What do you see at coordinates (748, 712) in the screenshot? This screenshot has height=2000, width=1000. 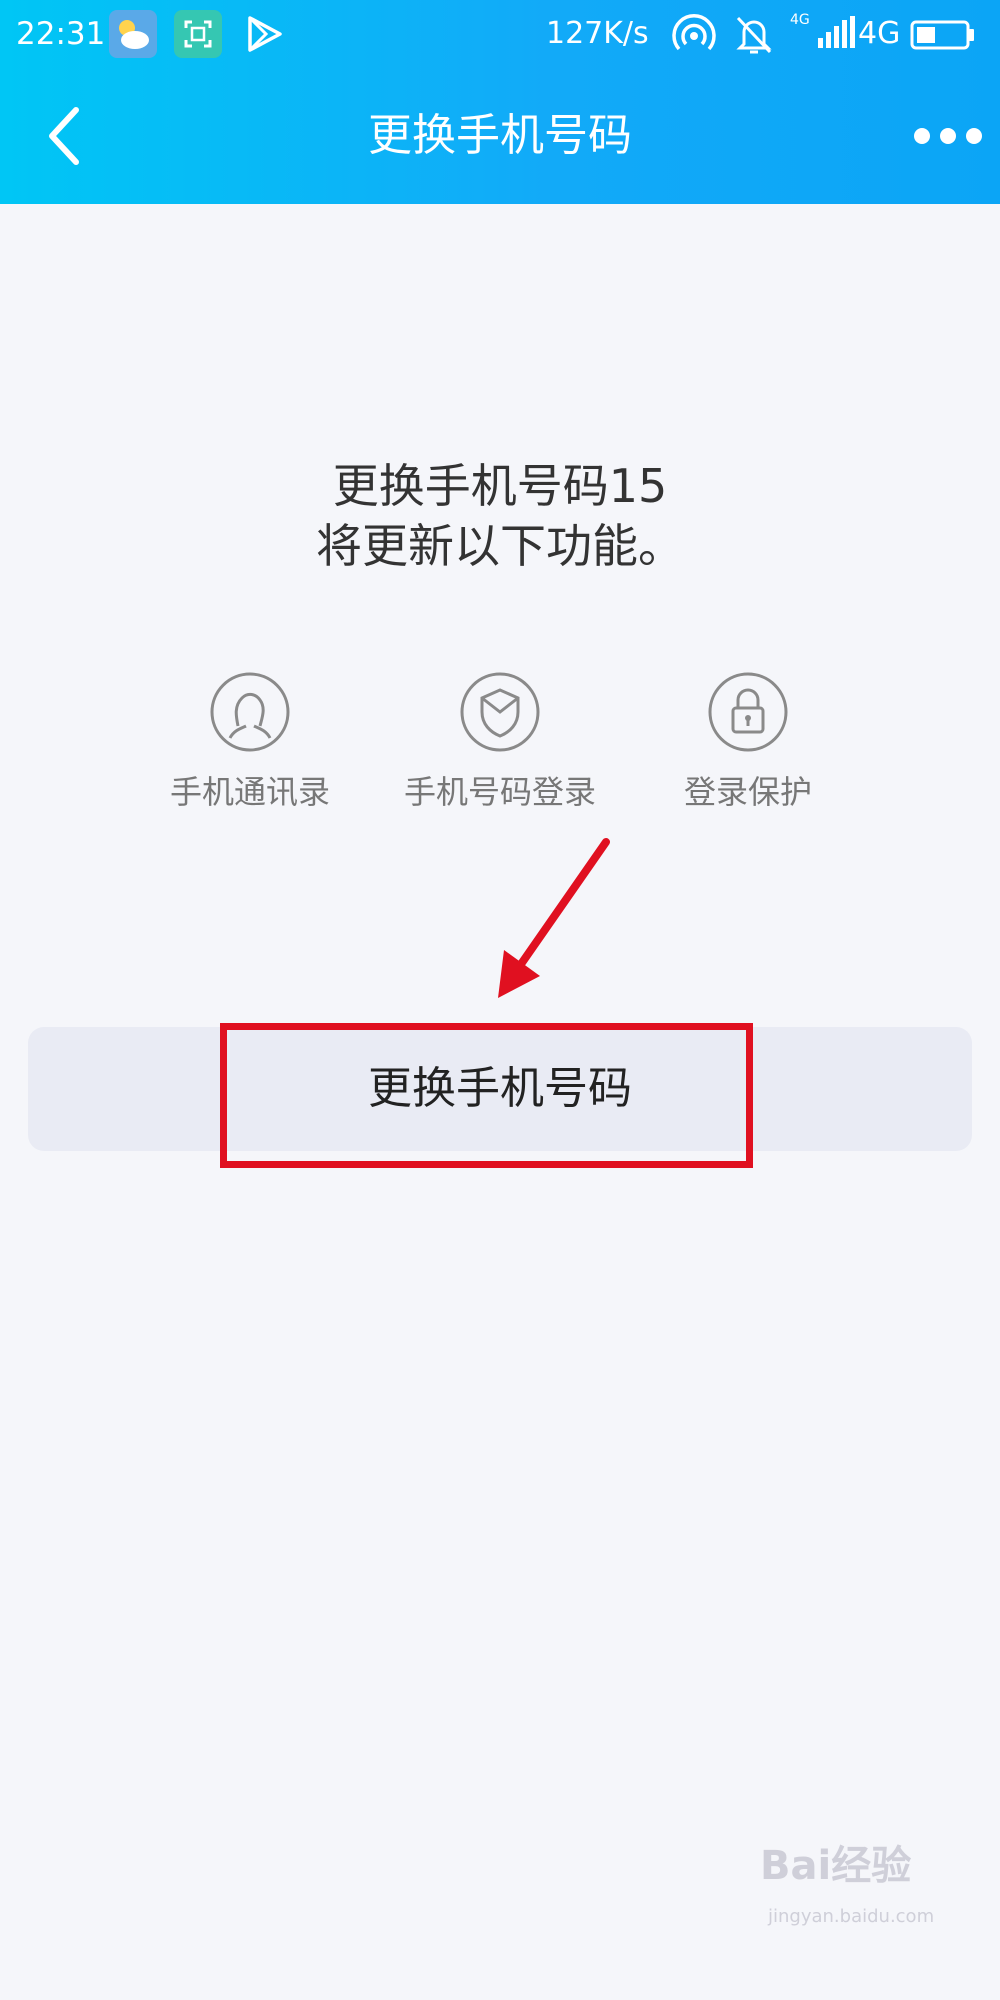 I see `lock-icon` at bounding box center [748, 712].